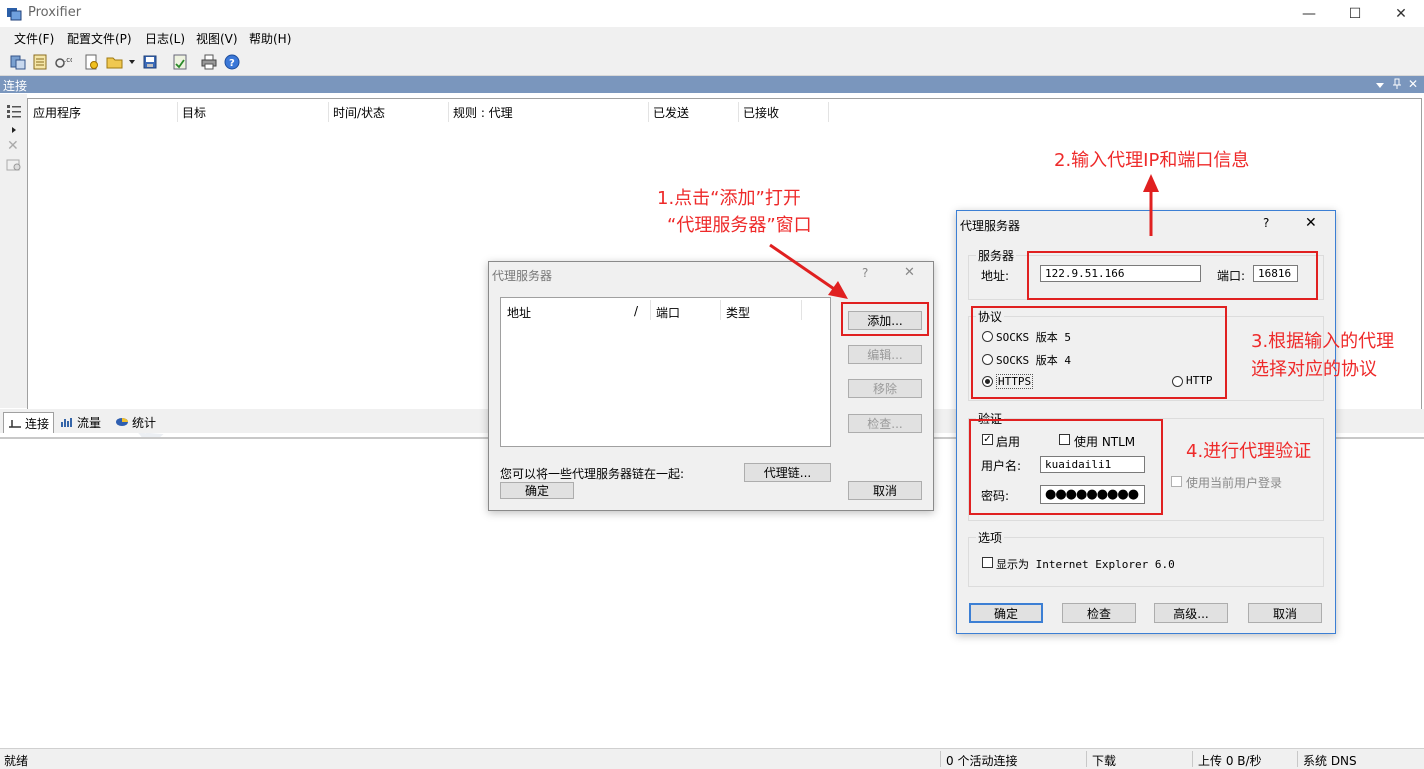 The width and height of the screenshot is (1424, 769). Describe the element at coordinates (1006, 613) in the screenshot. I see `proxy-edit-ok-button: 确定` at that location.